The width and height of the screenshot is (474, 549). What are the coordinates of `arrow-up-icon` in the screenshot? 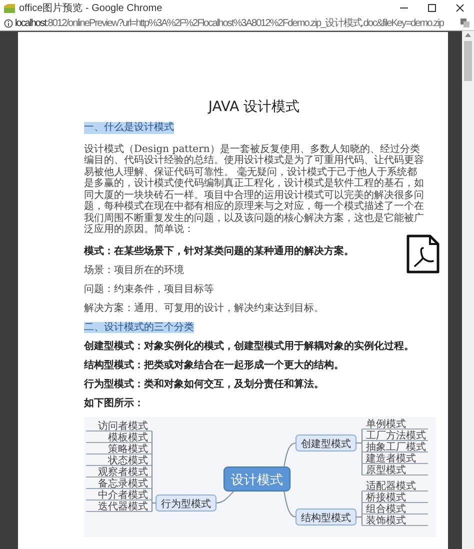 It's located at (468, 35).